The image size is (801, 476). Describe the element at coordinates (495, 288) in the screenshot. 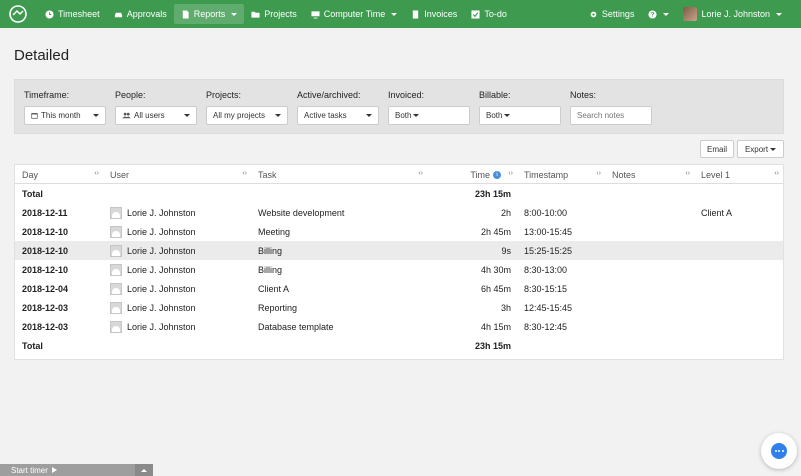

I see `row-time: 6h 45m` at that location.